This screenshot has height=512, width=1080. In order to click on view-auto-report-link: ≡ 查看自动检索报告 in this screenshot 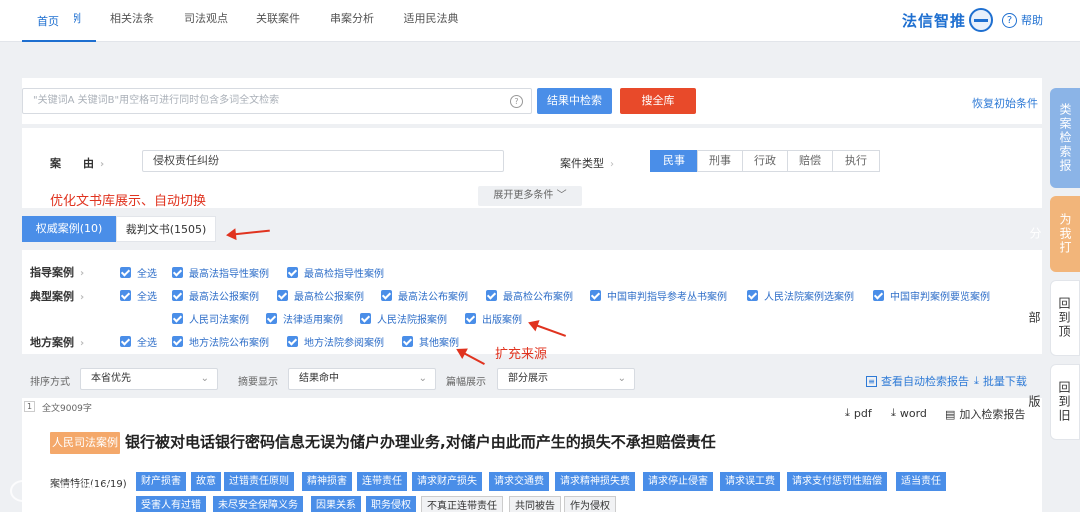, I will do `click(917, 381)`.